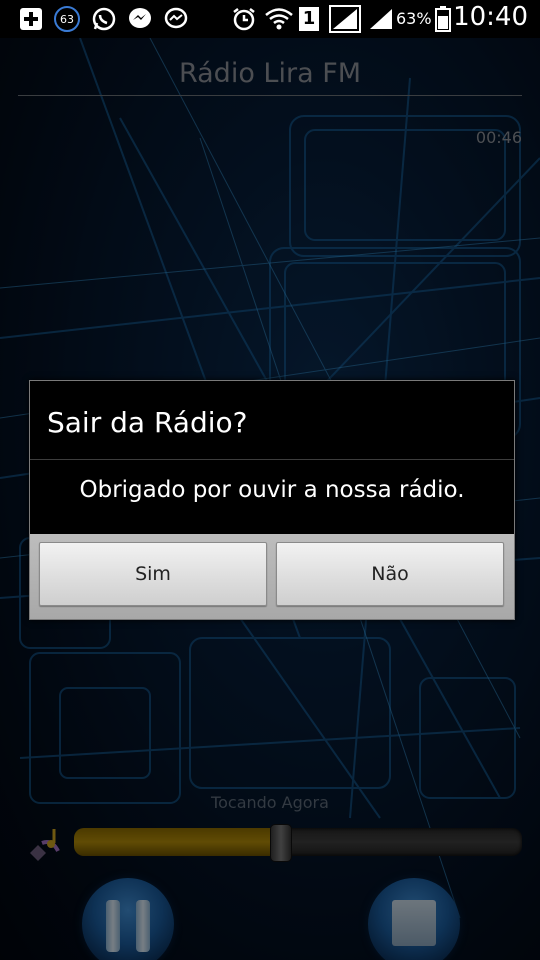 The height and width of the screenshot is (960, 540). I want to click on battery-percent: 63%, so click(414, 18).